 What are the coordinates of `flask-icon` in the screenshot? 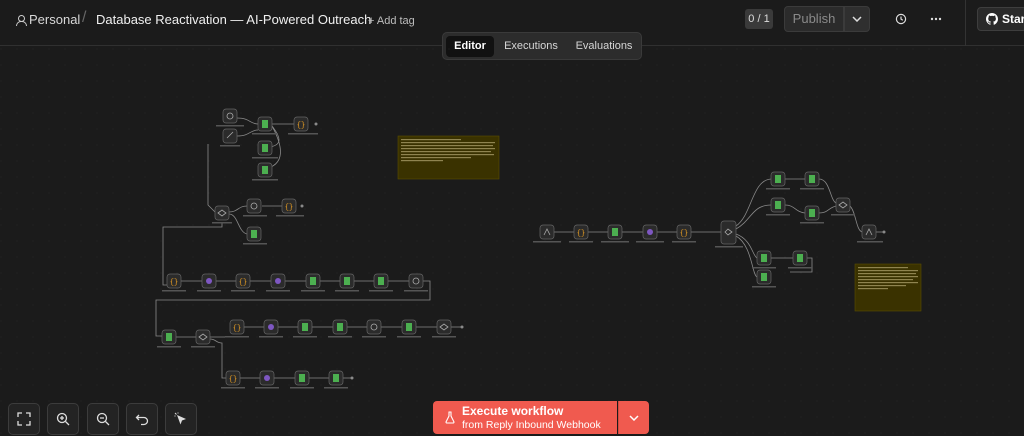 It's located at (450, 417).